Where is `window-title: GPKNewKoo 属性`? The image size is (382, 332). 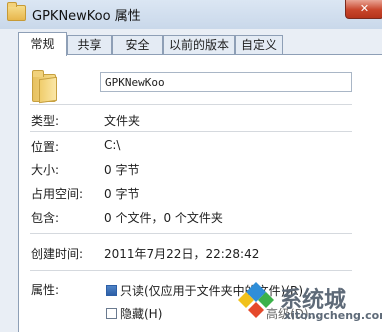 window-title: GPKNewKoo 属性 is located at coordinates (86, 16).